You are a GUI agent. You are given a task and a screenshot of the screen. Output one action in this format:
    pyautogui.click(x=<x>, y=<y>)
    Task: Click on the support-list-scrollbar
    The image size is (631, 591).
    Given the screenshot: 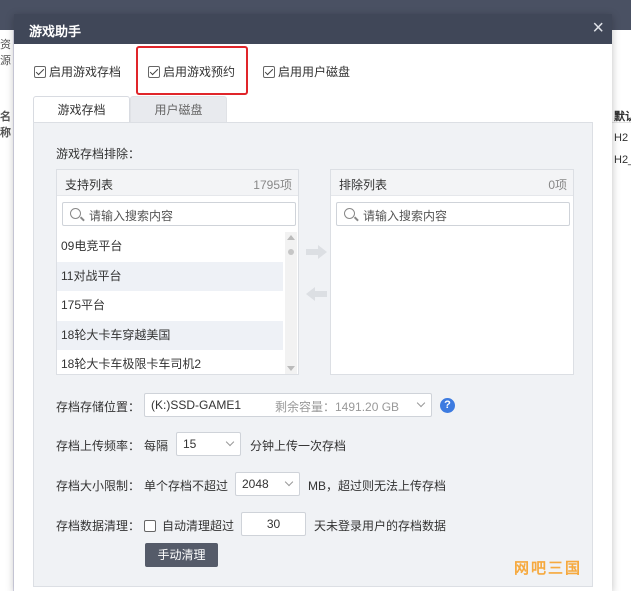 What is the action you would take?
    pyautogui.click(x=291, y=303)
    